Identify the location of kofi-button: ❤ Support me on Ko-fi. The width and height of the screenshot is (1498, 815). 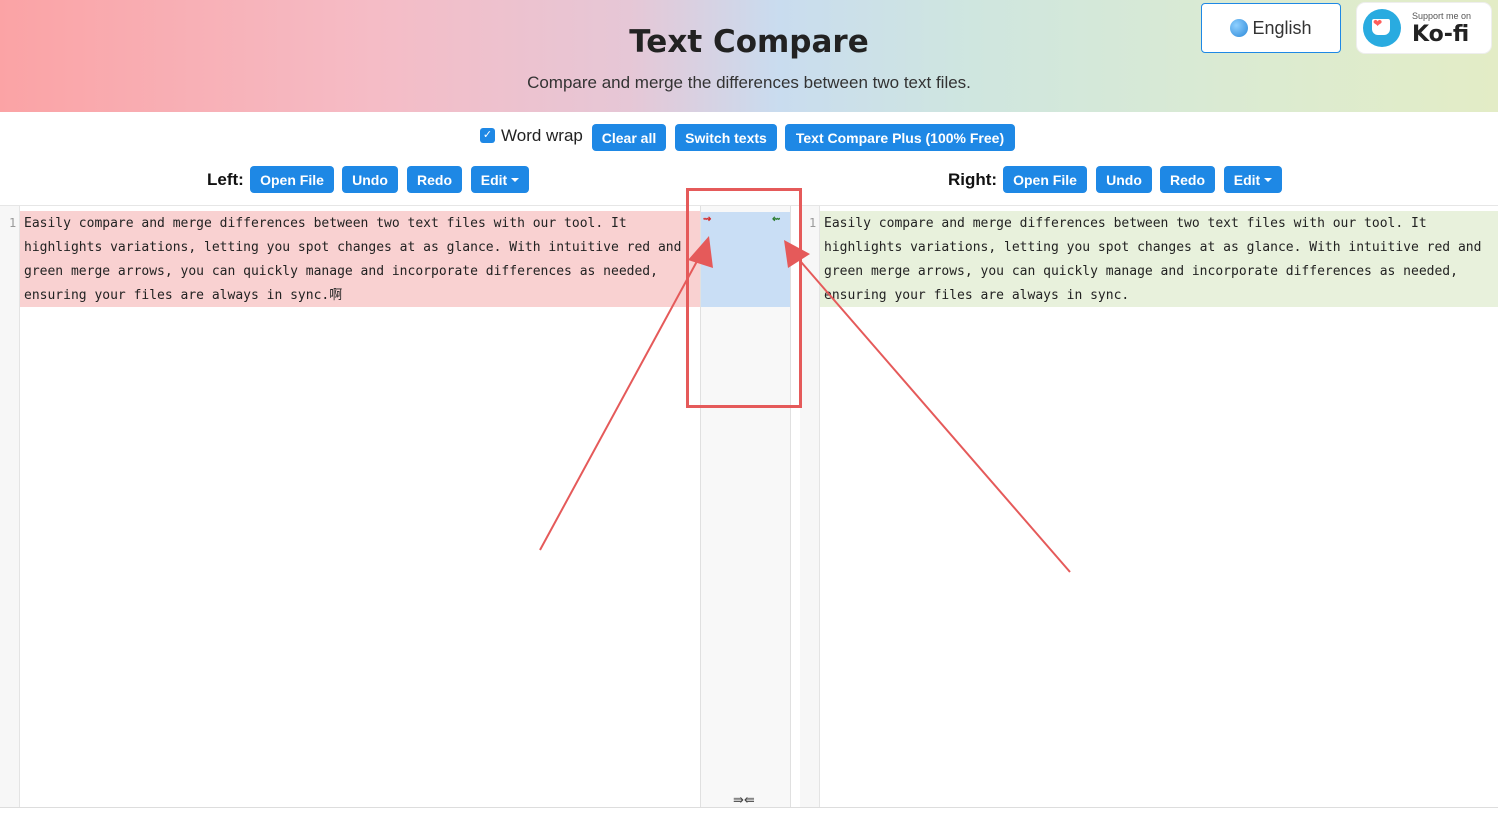
(1424, 28).